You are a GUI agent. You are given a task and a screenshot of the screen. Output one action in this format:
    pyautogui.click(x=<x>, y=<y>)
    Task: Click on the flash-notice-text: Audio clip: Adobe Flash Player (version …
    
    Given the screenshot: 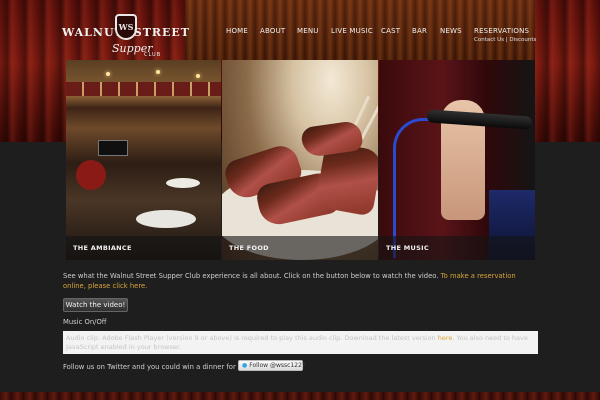 What is the action you would take?
    pyautogui.click(x=252, y=338)
    